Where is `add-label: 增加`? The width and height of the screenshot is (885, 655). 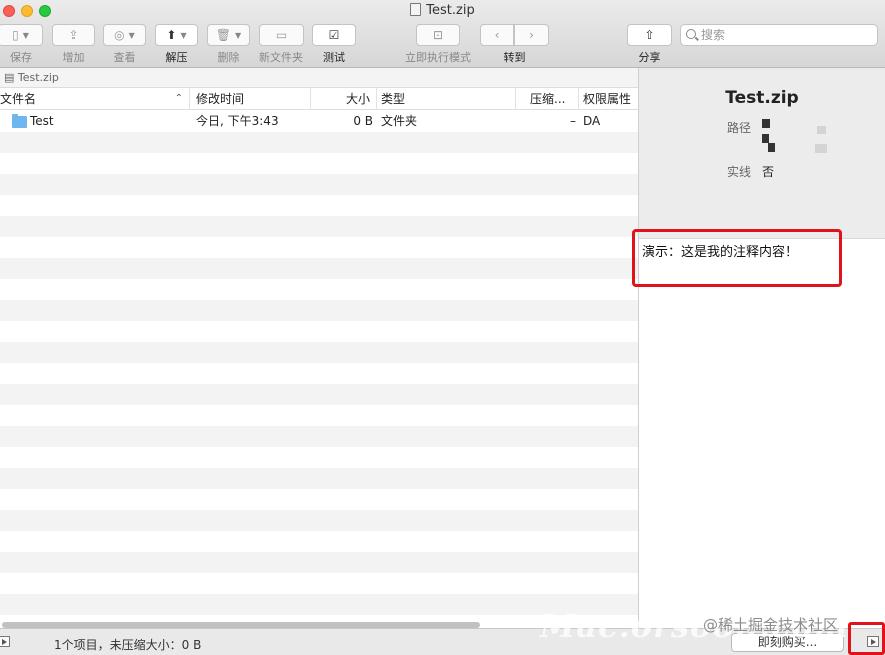 add-label: 增加 is located at coordinates (73, 57).